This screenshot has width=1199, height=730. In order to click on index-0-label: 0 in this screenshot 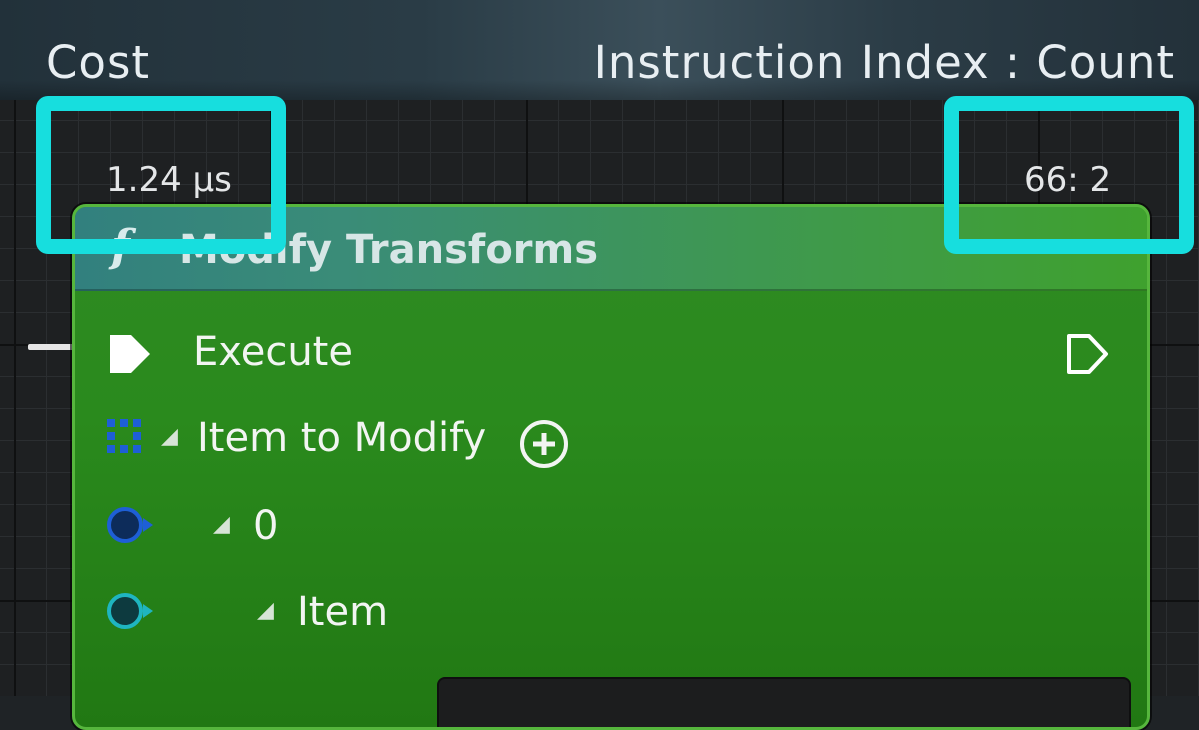, I will do `click(266, 526)`.